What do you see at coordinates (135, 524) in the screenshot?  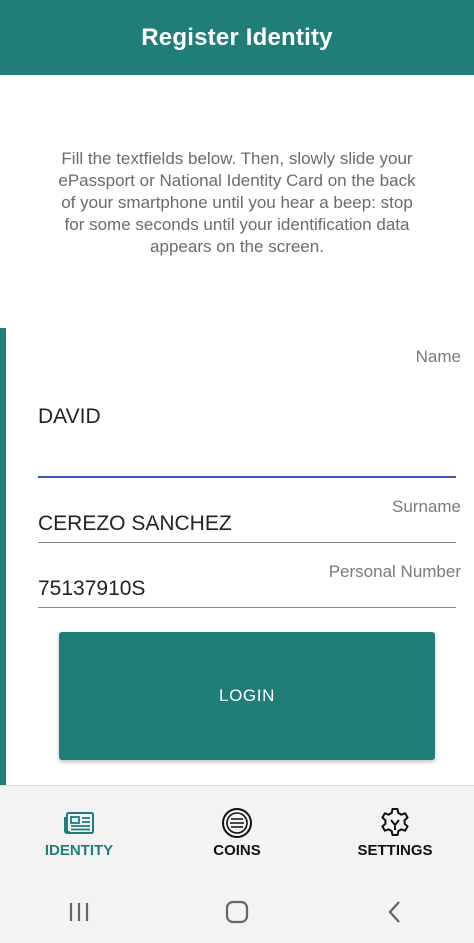 I see `surname-field: CEREZO SANCHEZ` at bounding box center [135, 524].